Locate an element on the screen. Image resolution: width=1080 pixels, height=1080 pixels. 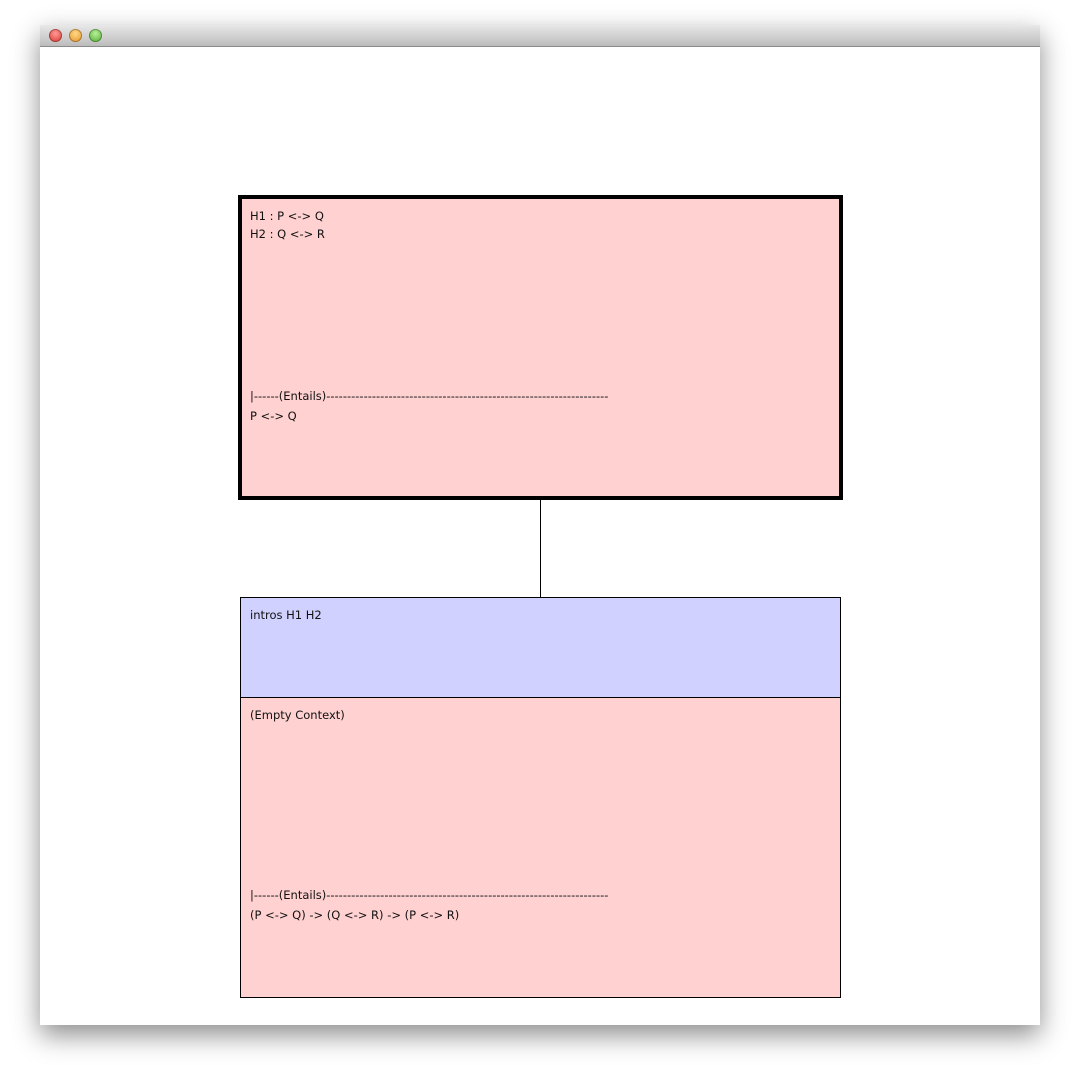
zoom-button is located at coordinates (95, 35).